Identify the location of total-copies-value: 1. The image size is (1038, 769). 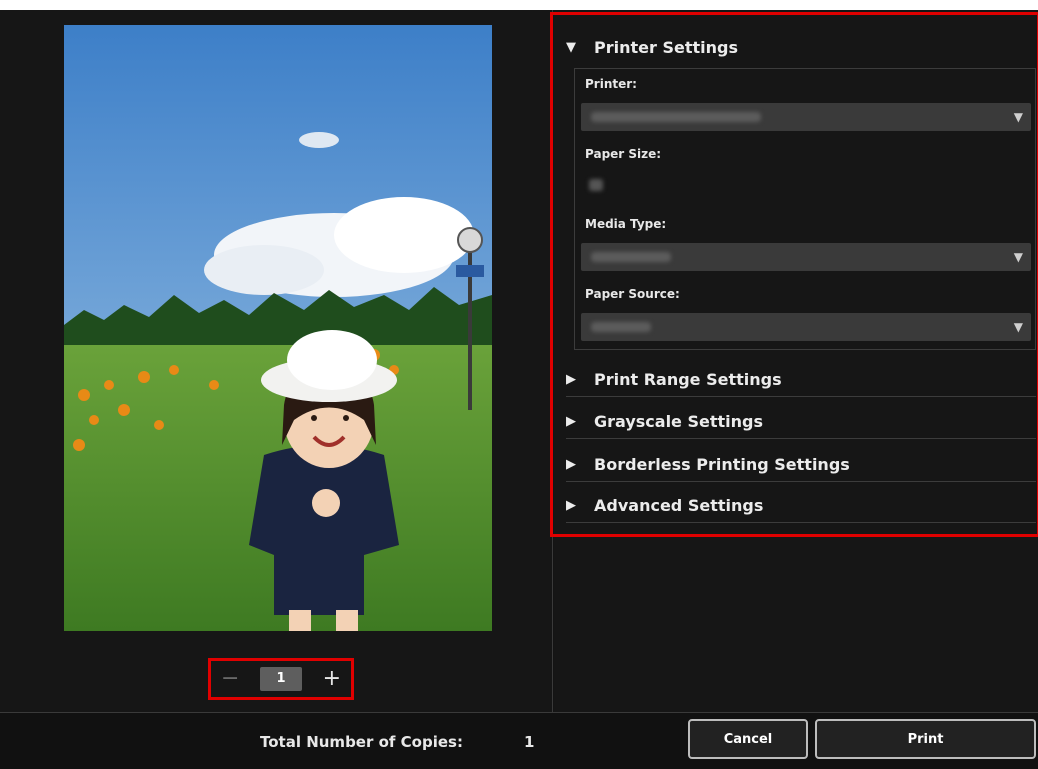
(529, 742).